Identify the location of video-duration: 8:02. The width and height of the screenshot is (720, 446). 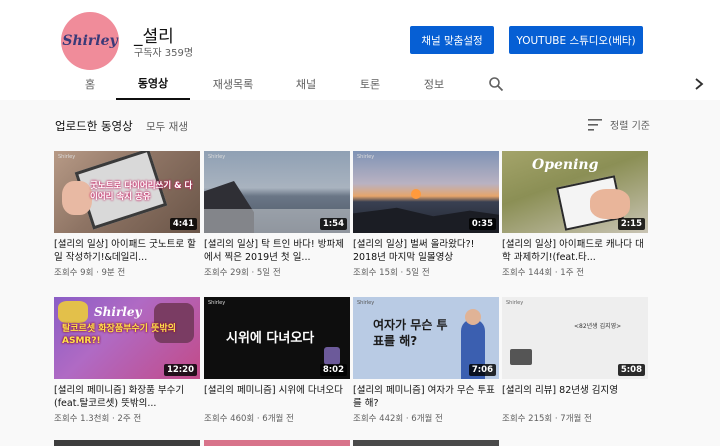
(333, 370).